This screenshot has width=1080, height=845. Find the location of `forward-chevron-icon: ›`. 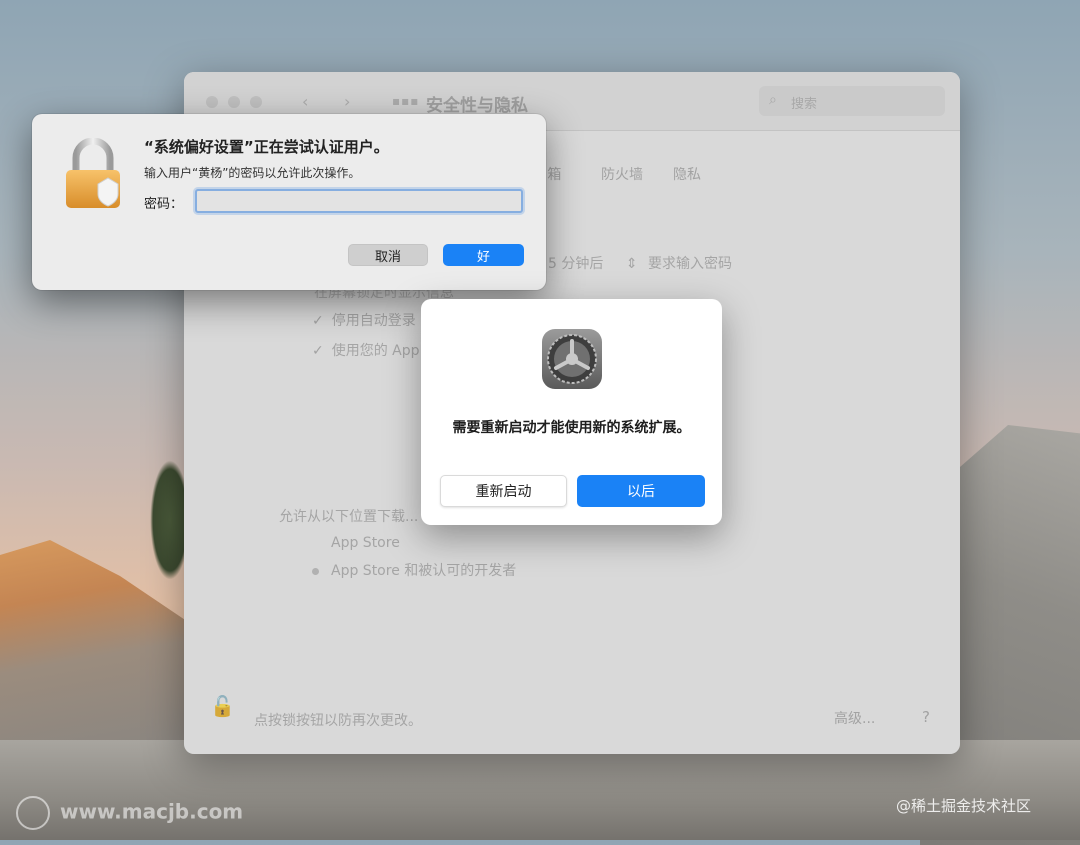

forward-chevron-icon: › is located at coordinates (347, 101).